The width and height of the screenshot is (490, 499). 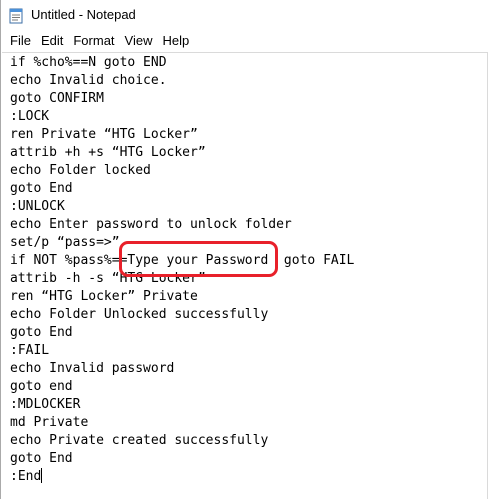 I want to click on editor-line-text: ren “HTG Locker” Private, so click(x=104, y=296).